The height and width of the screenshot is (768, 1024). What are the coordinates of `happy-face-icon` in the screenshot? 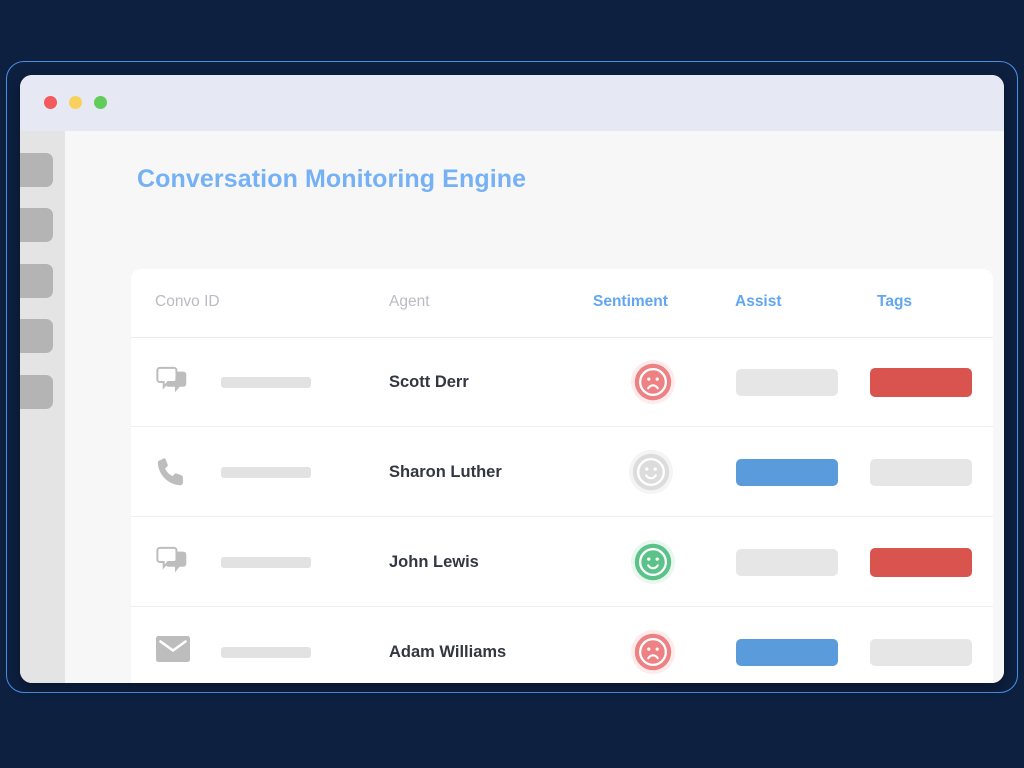 It's located at (653, 562).